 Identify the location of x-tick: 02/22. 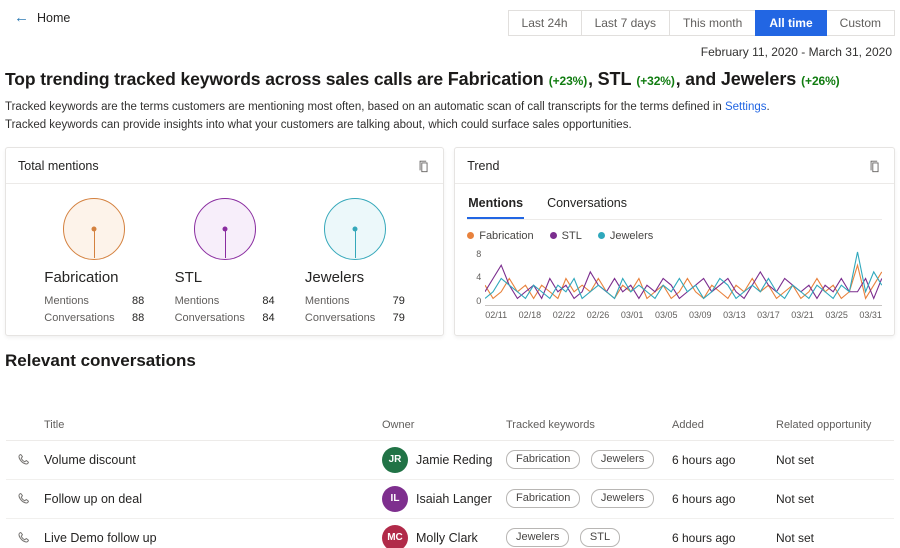
(564, 314).